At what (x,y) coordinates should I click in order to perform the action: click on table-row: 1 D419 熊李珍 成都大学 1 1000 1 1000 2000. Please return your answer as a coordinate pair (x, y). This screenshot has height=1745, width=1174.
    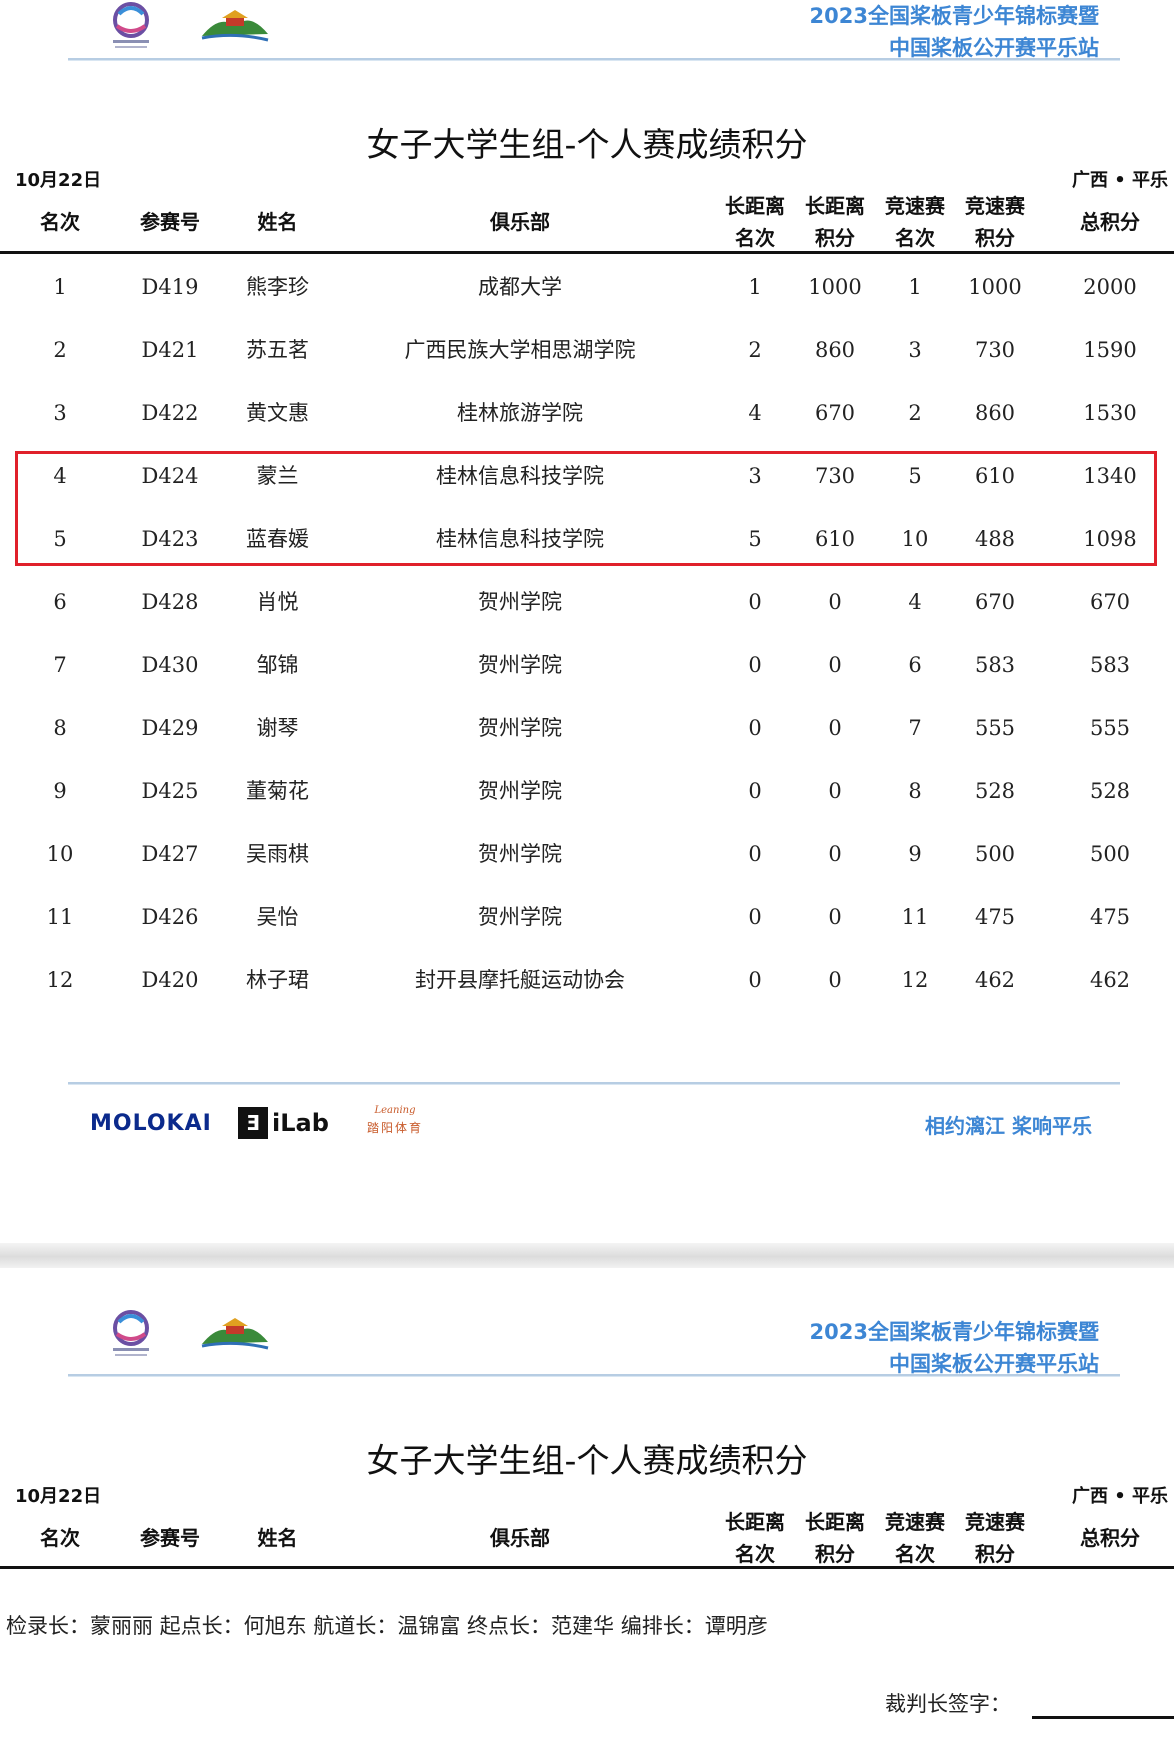
    Looking at the image, I should click on (587, 287).